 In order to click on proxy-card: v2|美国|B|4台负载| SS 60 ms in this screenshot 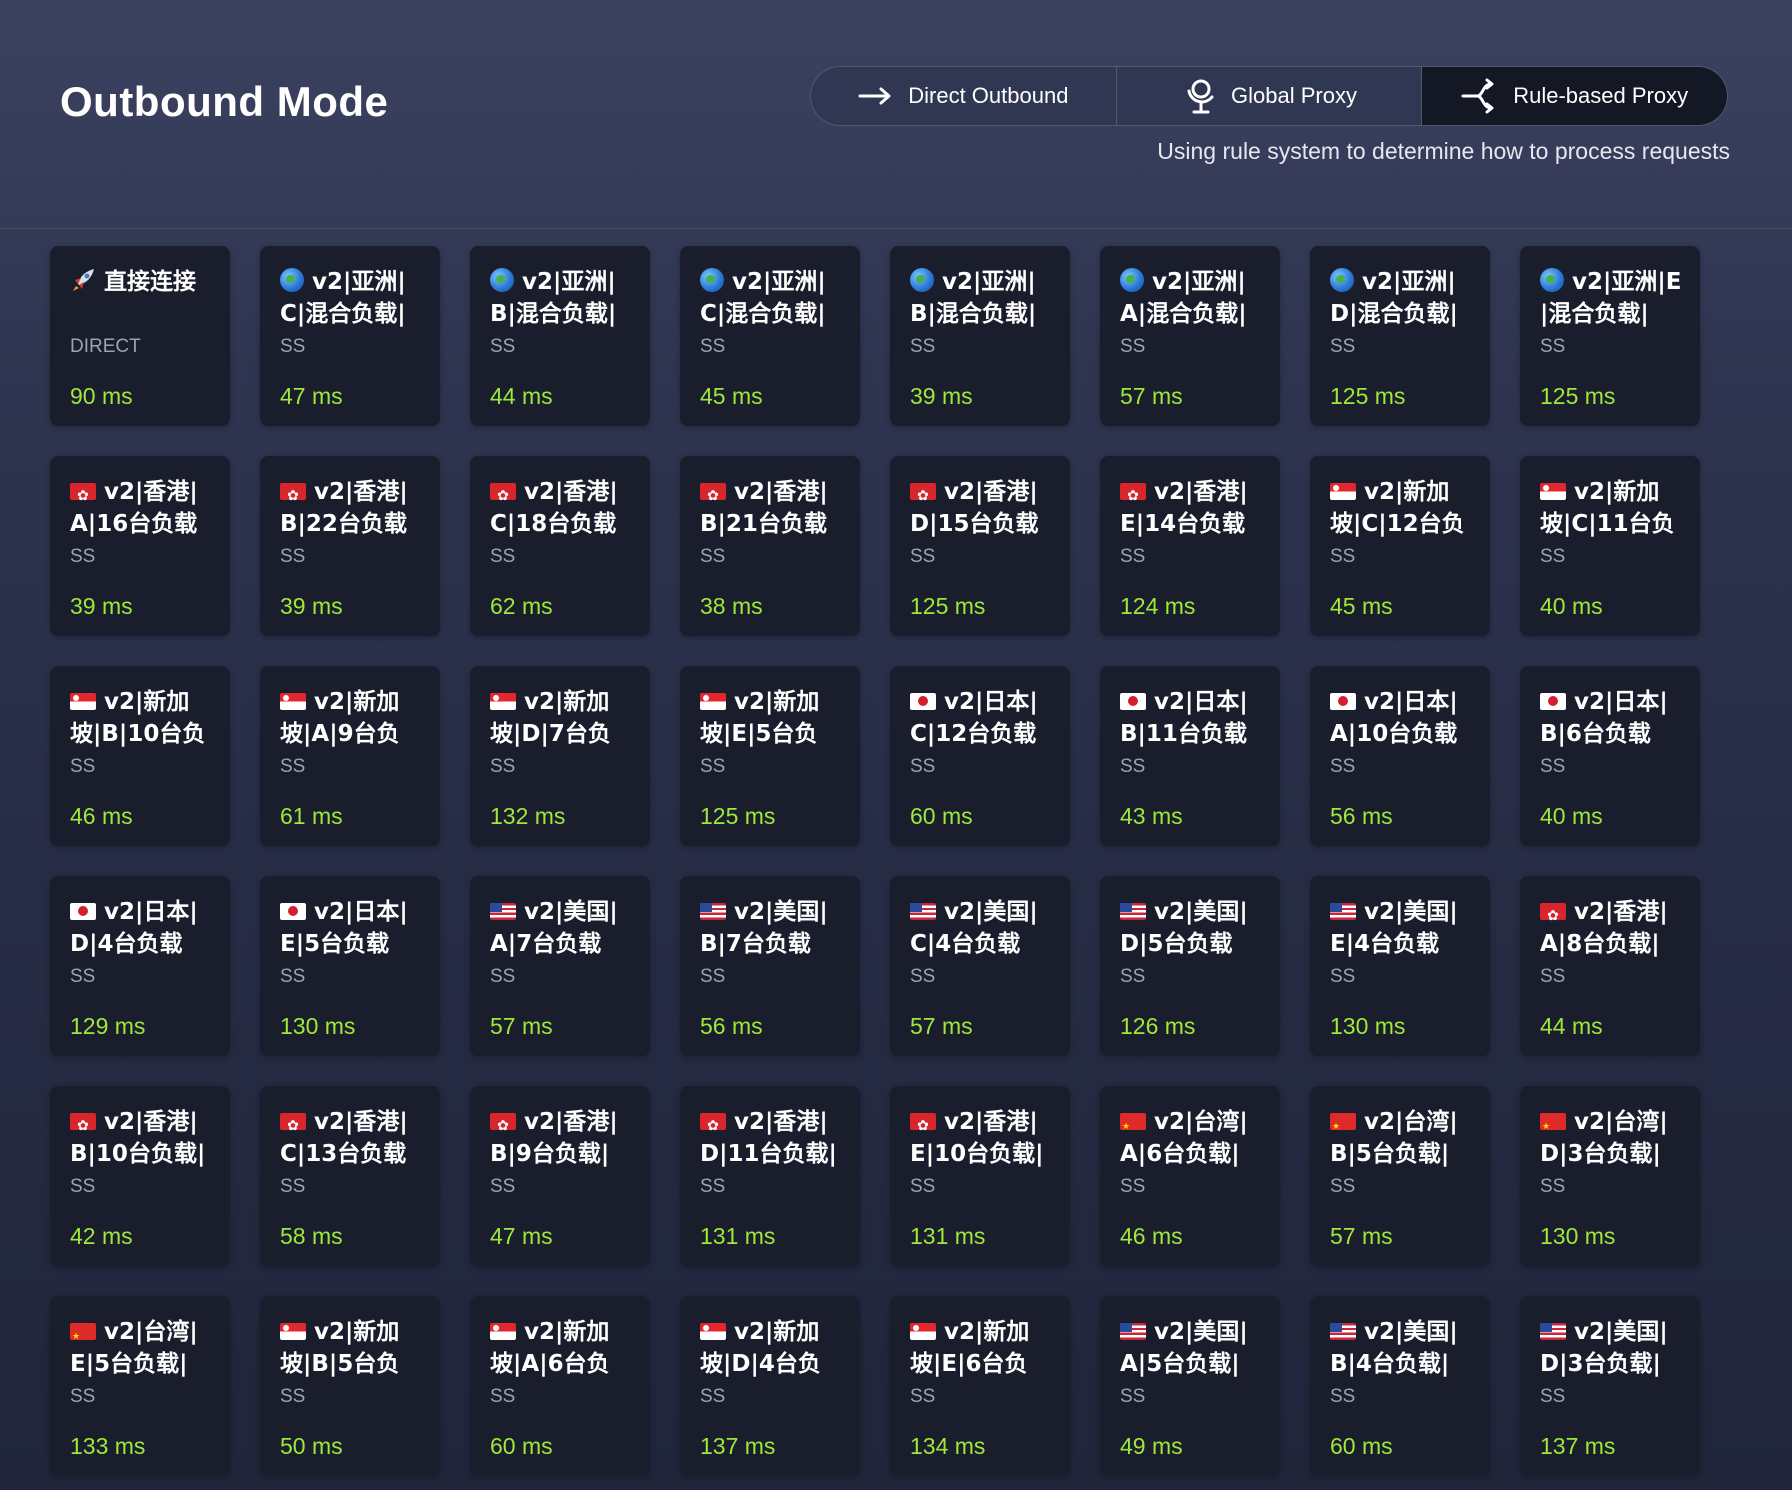, I will do `click(1400, 1386)`.